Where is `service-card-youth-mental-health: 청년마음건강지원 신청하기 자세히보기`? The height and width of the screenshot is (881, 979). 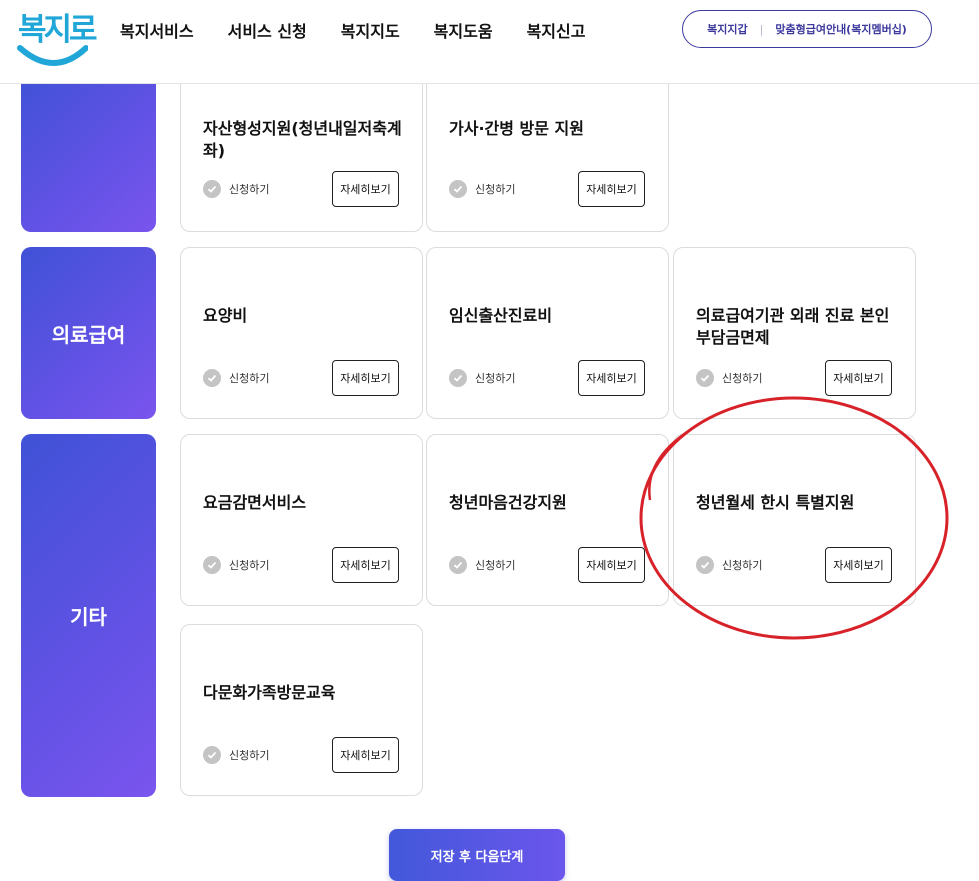
service-card-youth-mental-health: 청년마음건강지원 신청하기 자세히보기 is located at coordinates (547, 520).